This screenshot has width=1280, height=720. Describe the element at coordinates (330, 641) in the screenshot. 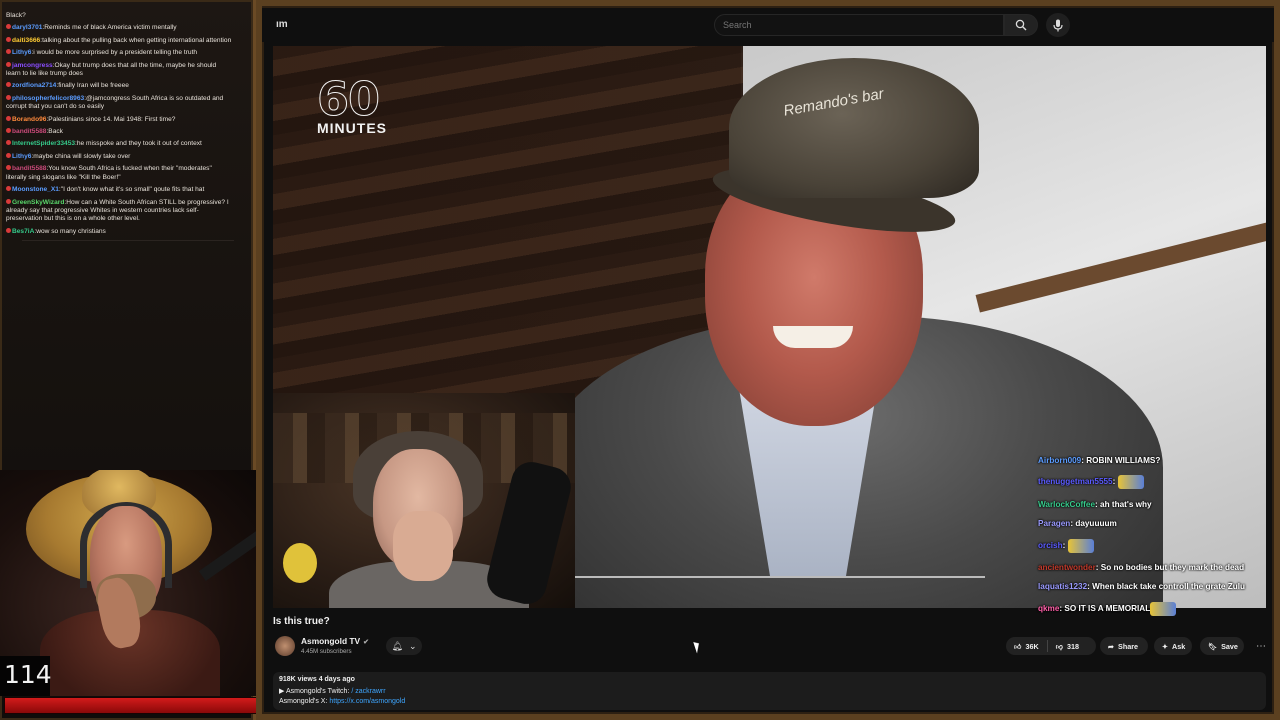

I see `channel-name-text: Asmongold TV` at that location.